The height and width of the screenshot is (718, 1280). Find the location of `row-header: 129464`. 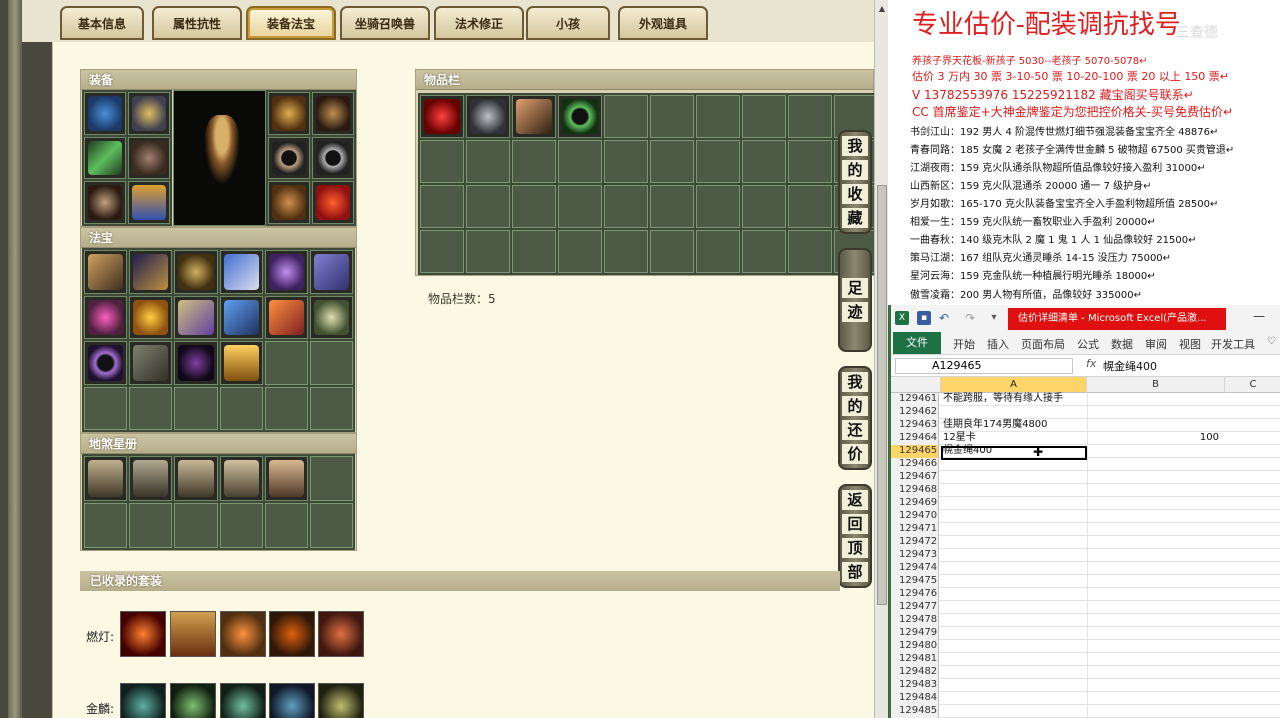

row-header: 129464 is located at coordinates (915, 438).